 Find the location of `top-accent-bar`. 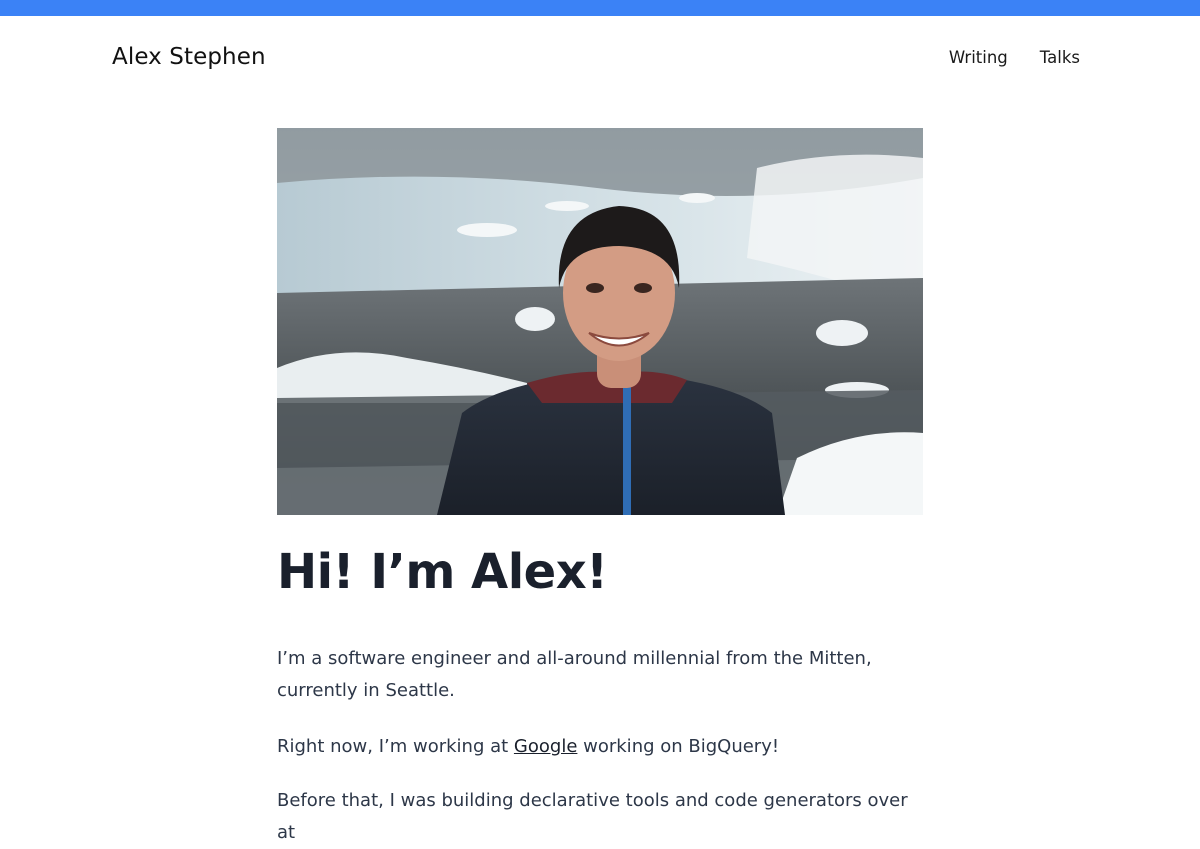

top-accent-bar is located at coordinates (600, 8).